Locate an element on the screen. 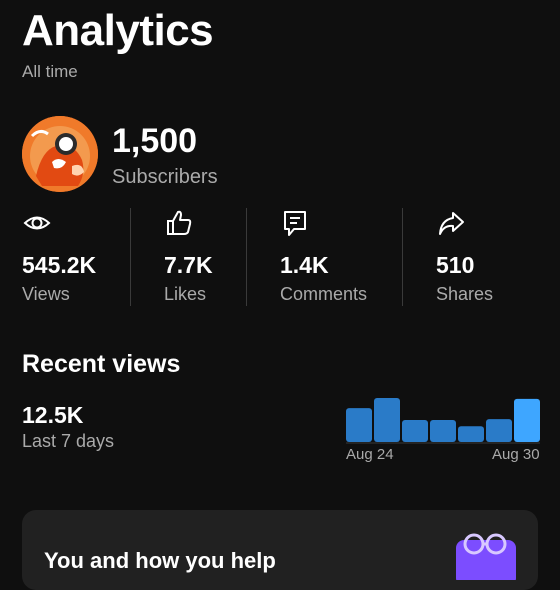 Image resolution: width=560 pixels, height=590 pixels. thumbs-up-icon is located at coordinates (179, 223).